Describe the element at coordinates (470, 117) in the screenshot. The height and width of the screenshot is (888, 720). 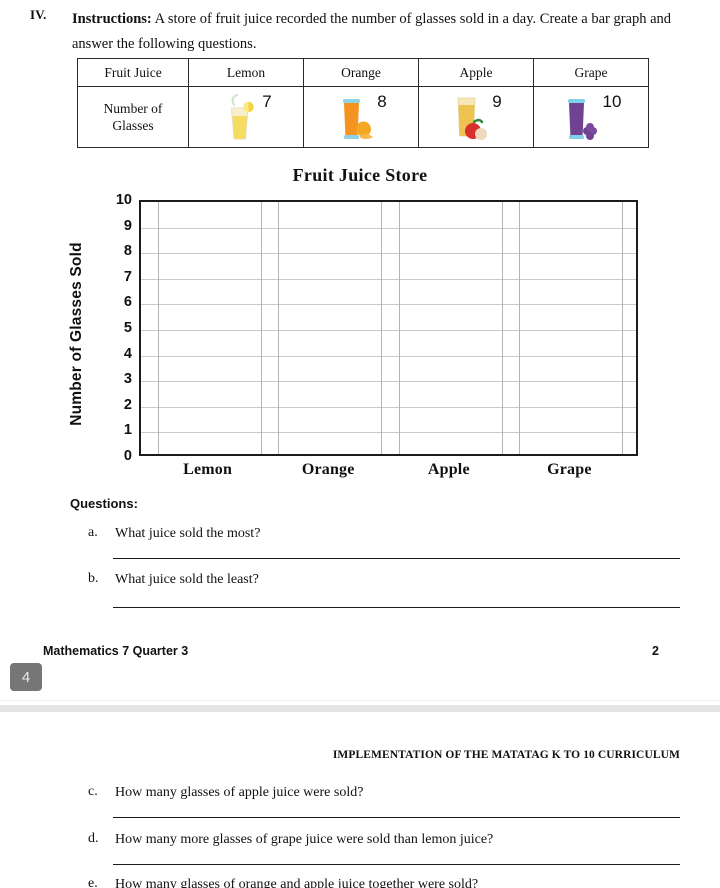
I see `apple-juice-glass-icon` at that location.